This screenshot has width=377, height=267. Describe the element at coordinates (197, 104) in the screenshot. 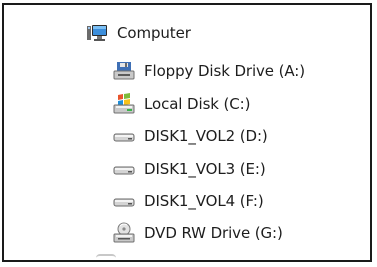

I see `tree-item-label: Local Disk (C:)` at that location.